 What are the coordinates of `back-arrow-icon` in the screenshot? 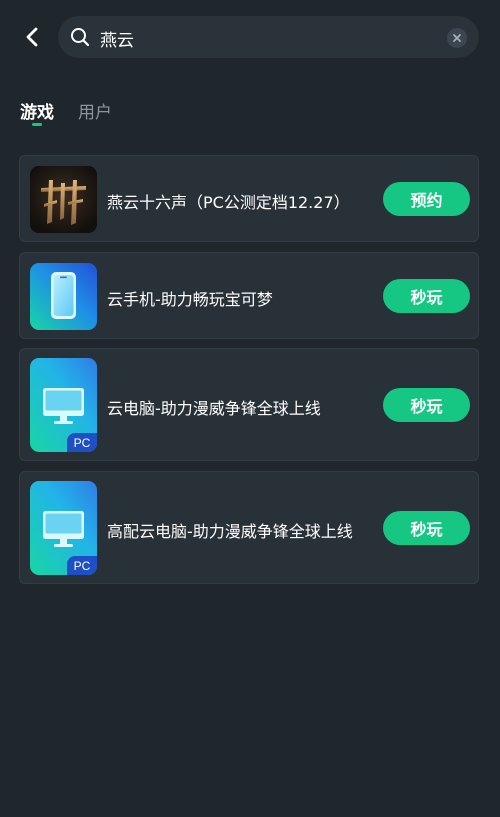 It's located at (32, 37).